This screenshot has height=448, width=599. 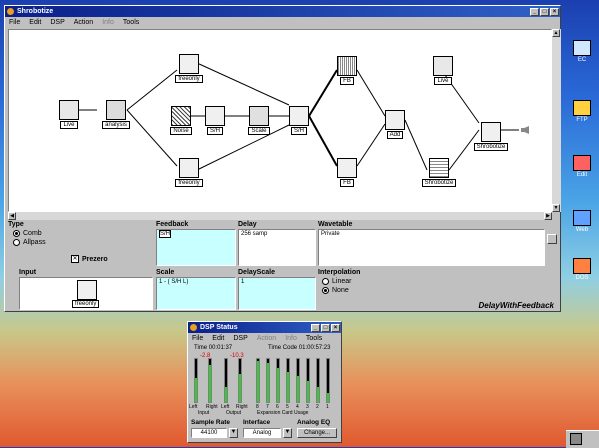 What do you see at coordinates (89, 259) in the screenshot?
I see `prezero-checkbox: ✕ Prezero` at bounding box center [89, 259].